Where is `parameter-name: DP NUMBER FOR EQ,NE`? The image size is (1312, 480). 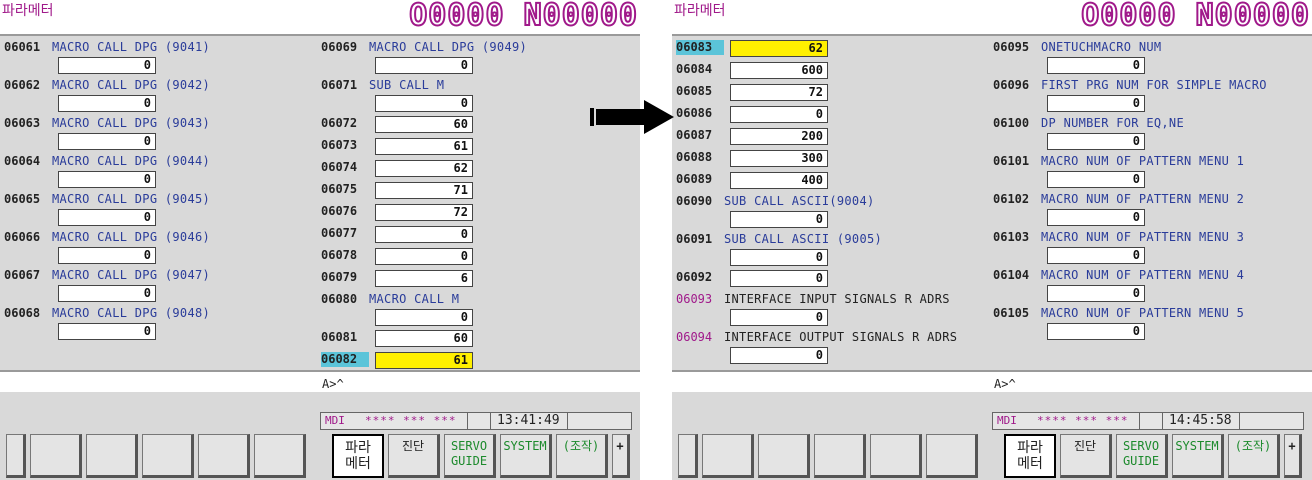
parameter-name: DP NUMBER FOR EQ,NE is located at coordinates (1112, 123).